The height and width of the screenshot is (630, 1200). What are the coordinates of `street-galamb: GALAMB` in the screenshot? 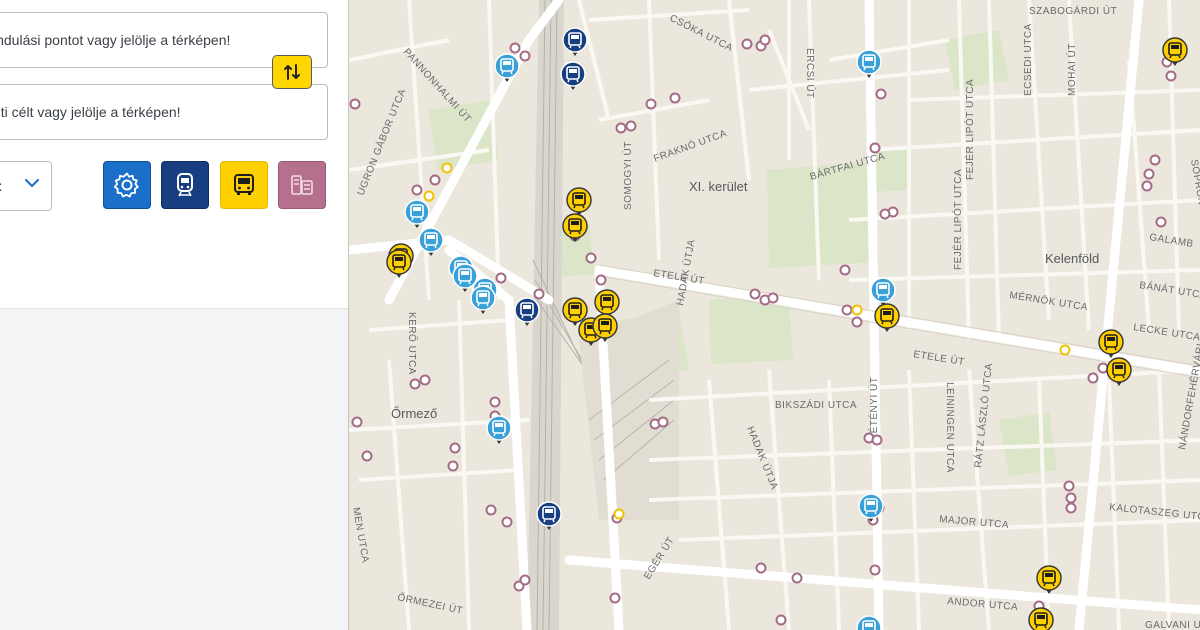 It's located at (1172, 241).